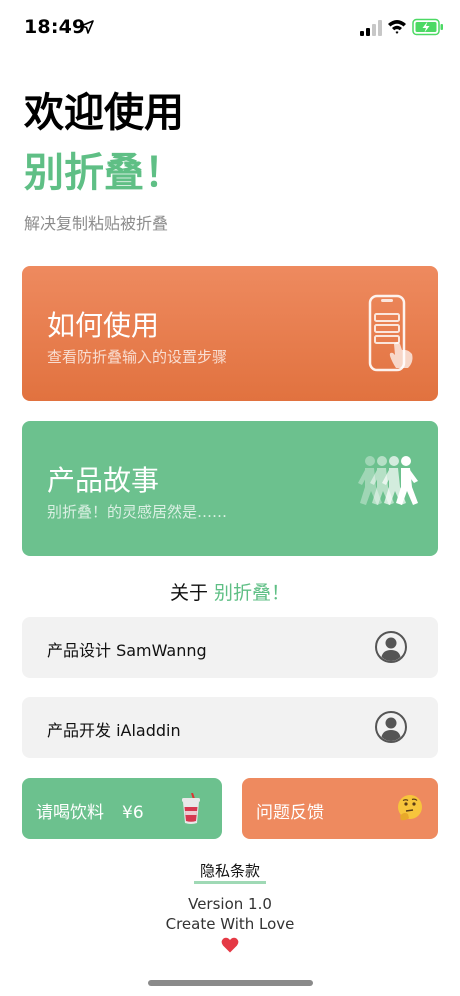 The width and height of the screenshot is (460, 996). I want to click on how-to-use-desc: 查看防折叠输入的设置步骤, so click(137, 357).